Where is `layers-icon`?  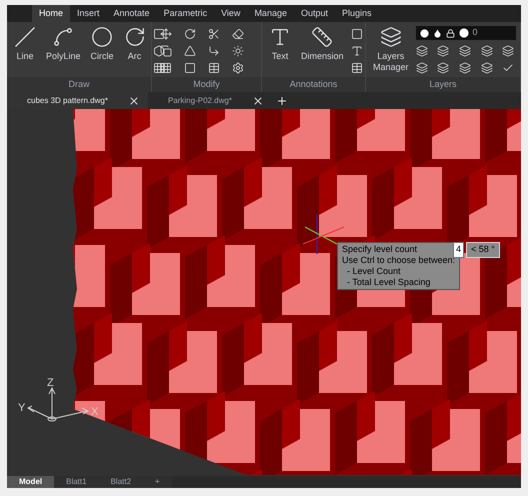 layers-icon is located at coordinates (391, 37).